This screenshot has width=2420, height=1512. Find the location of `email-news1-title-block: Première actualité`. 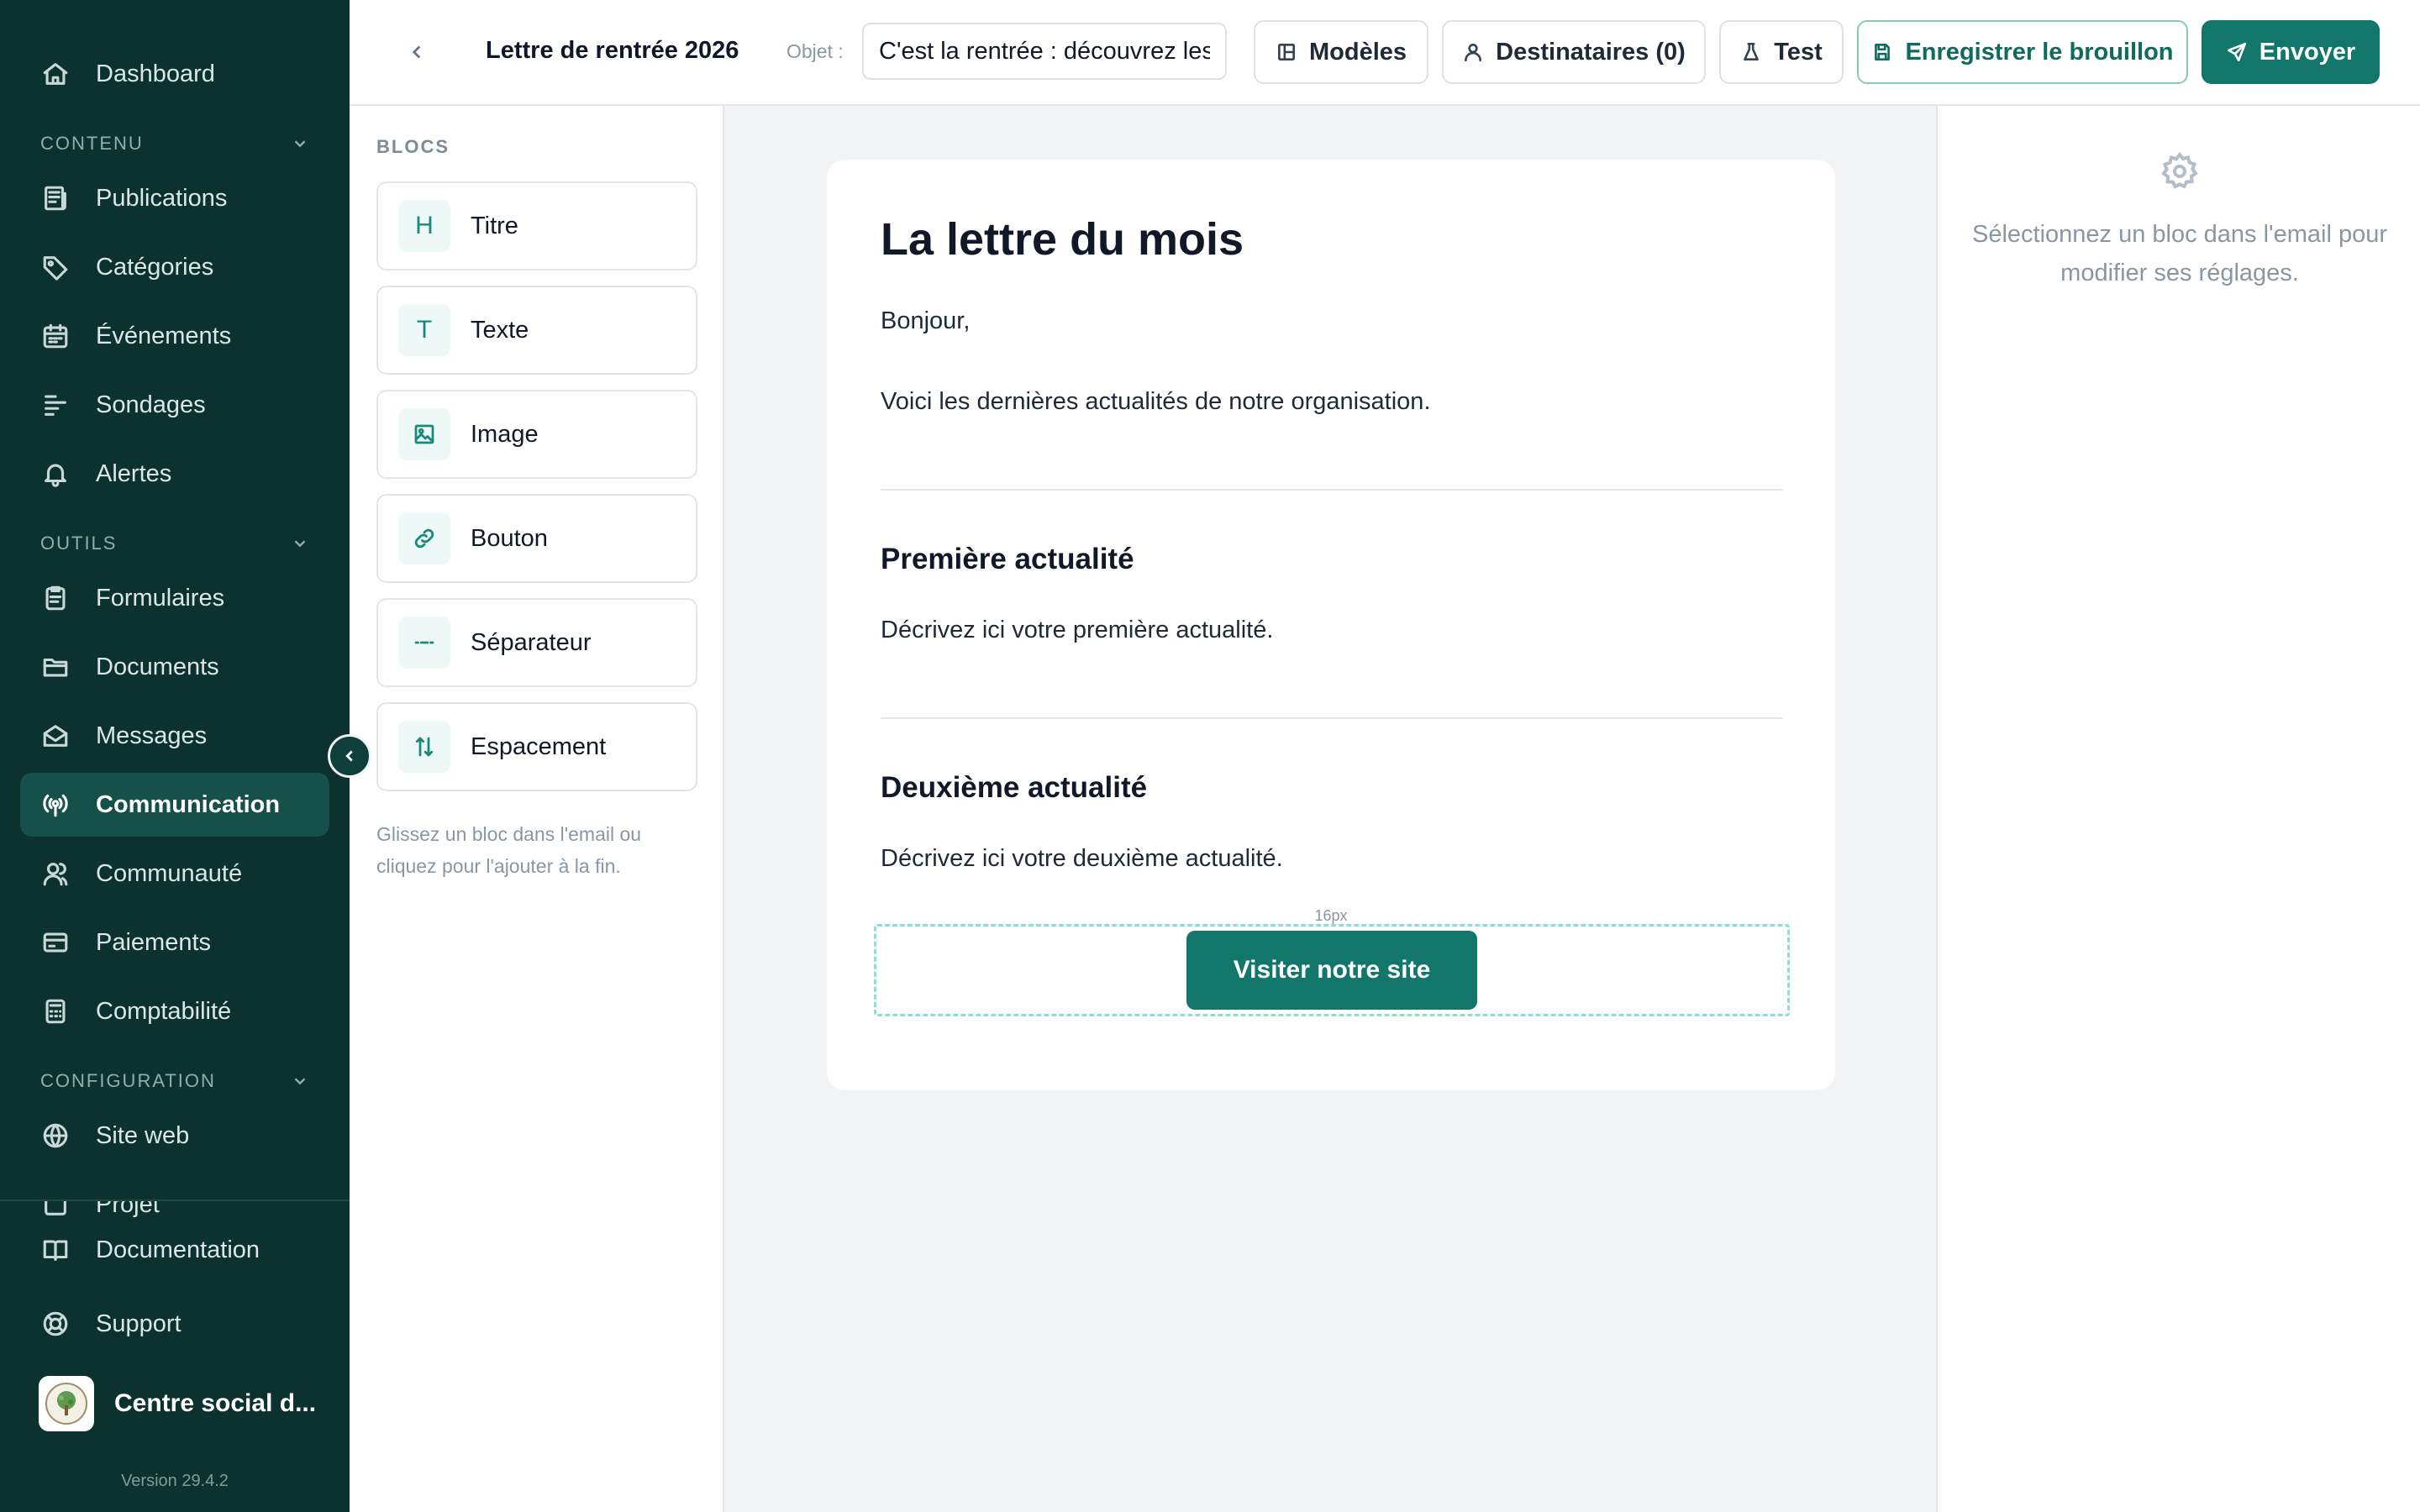

email-news1-title-block: Première actualité is located at coordinates (1007, 559).